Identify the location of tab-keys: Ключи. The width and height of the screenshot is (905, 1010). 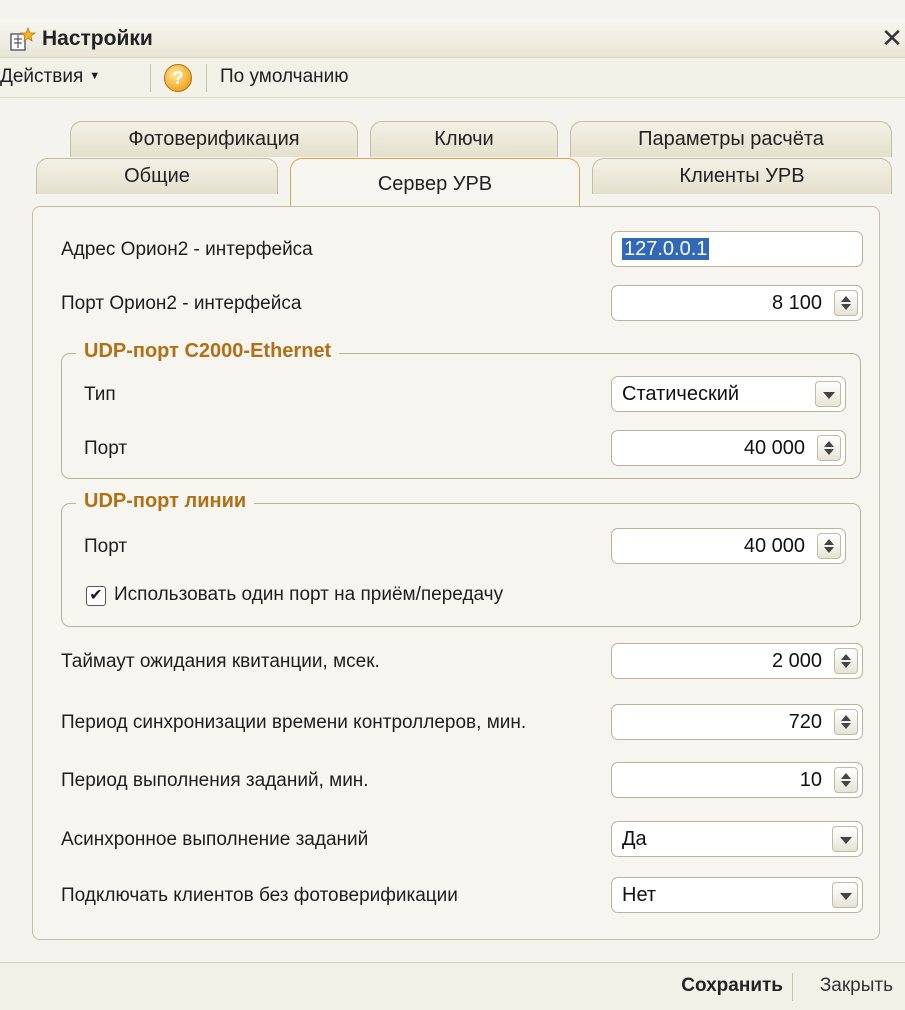
(464, 139).